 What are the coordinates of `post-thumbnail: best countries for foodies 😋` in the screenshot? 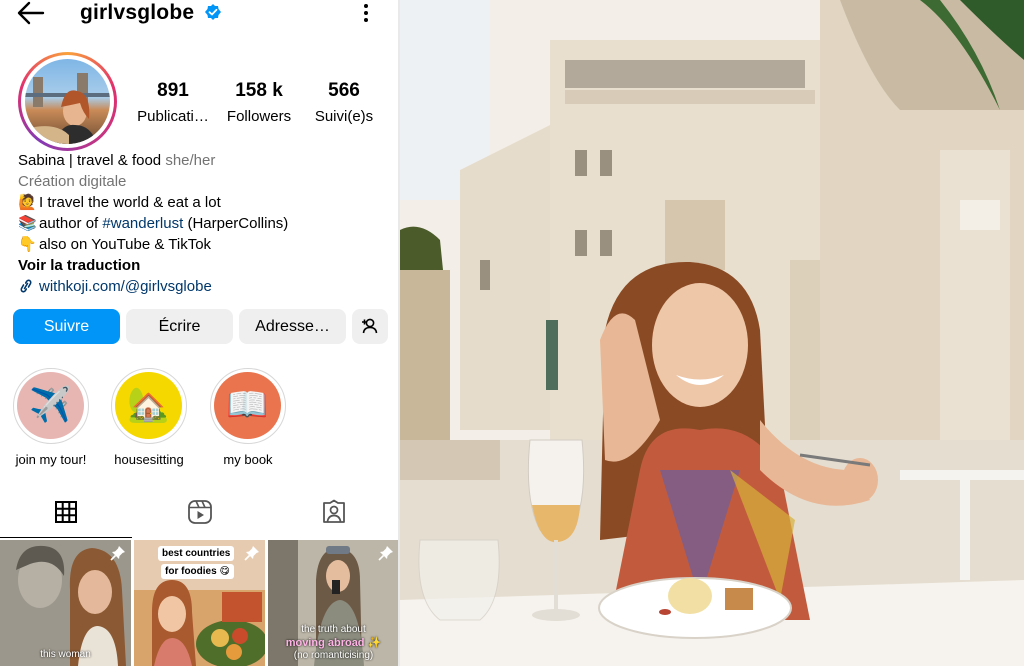 It's located at (199, 603).